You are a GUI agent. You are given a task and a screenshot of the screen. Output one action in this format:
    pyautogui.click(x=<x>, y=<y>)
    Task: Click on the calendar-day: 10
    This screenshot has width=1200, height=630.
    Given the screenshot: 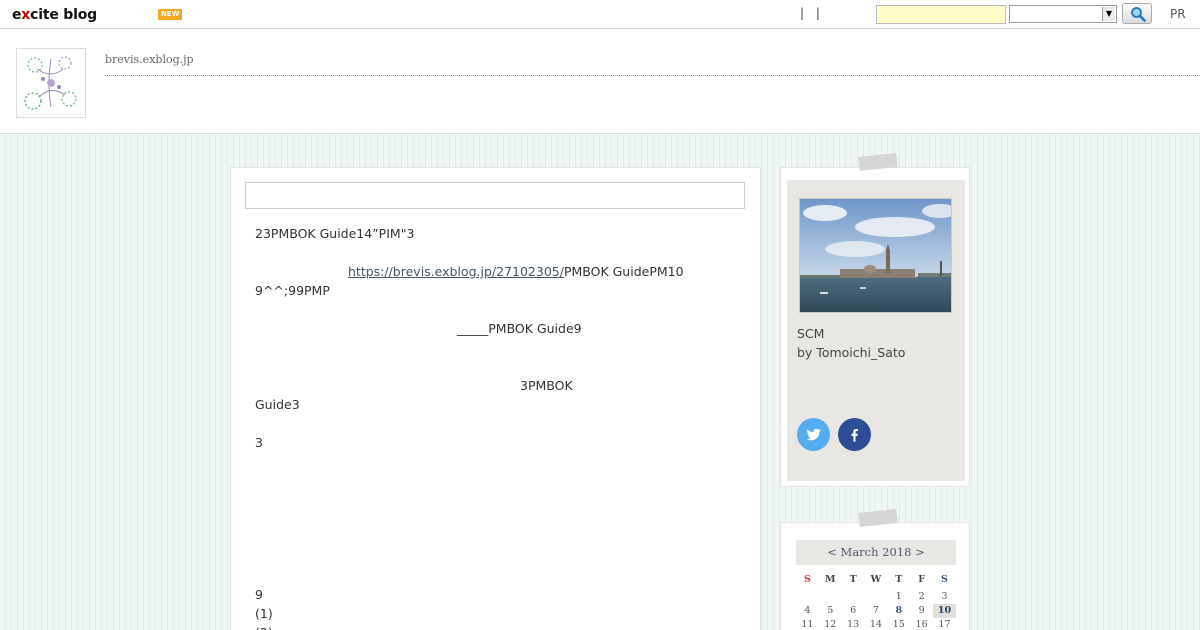 What is the action you would take?
    pyautogui.click(x=944, y=611)
    